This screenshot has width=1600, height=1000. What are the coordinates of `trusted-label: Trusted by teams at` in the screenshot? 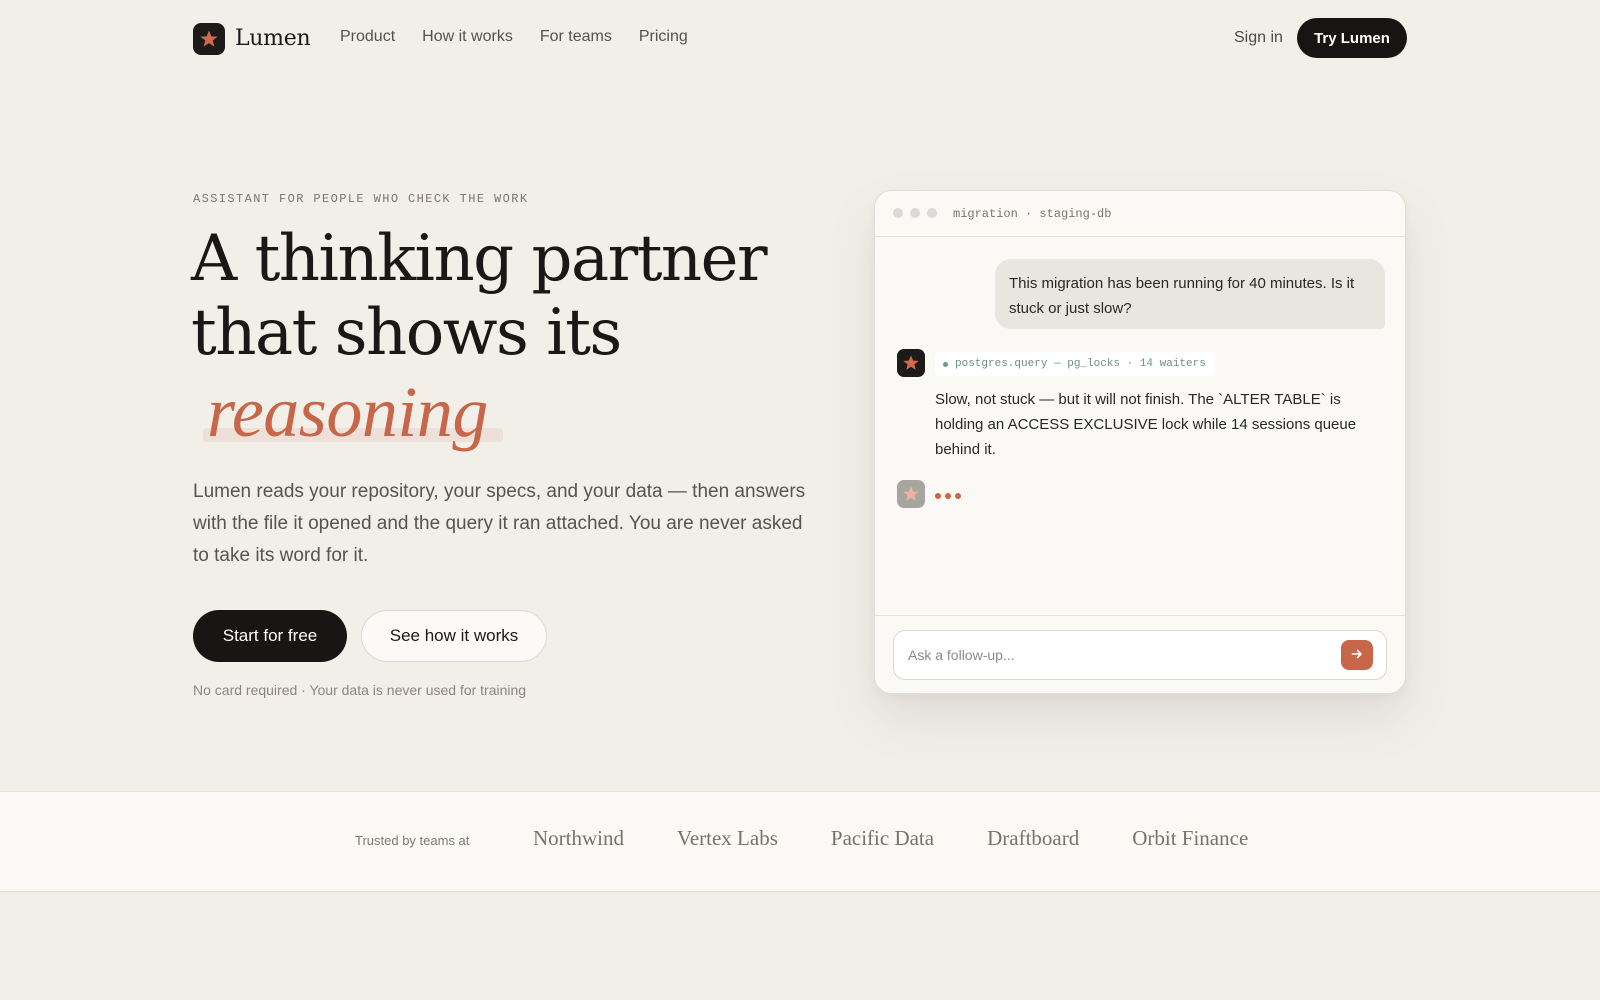 It's located at (412, 840).